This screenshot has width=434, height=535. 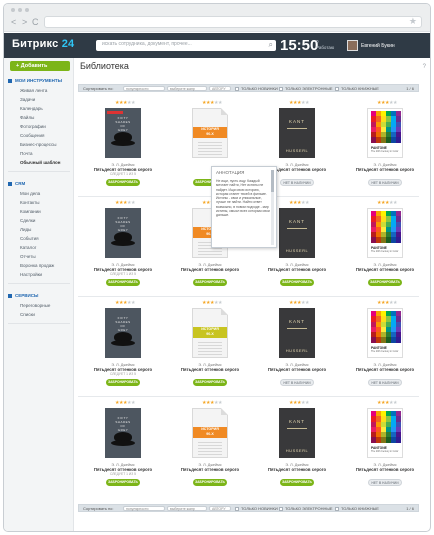 I want to click on sidebar-item: Календарь, so click(x=31, y=108).